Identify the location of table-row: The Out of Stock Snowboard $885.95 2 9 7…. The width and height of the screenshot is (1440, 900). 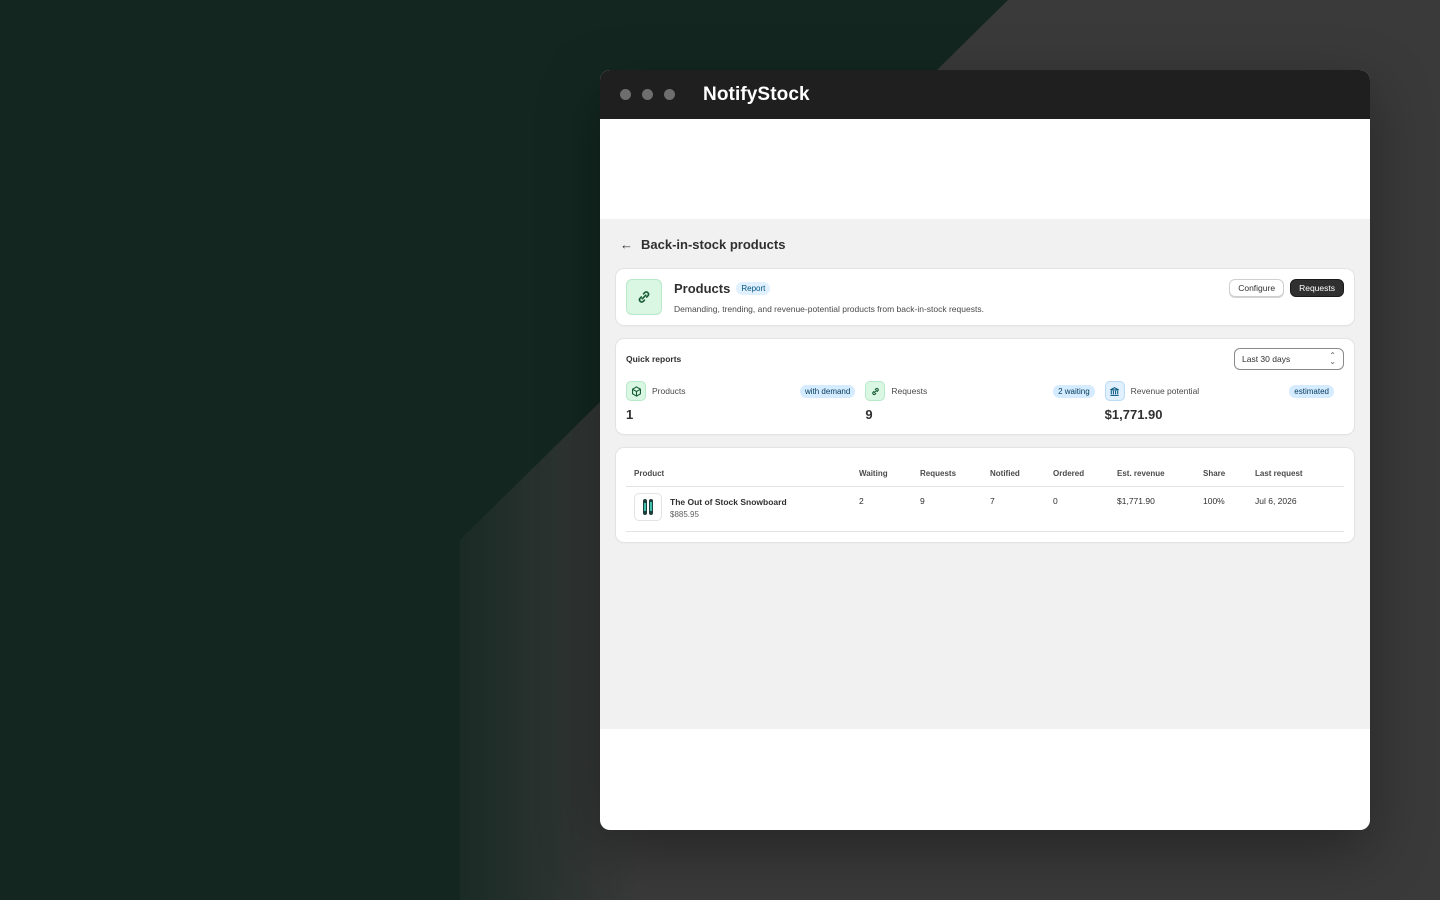
(985, 509).